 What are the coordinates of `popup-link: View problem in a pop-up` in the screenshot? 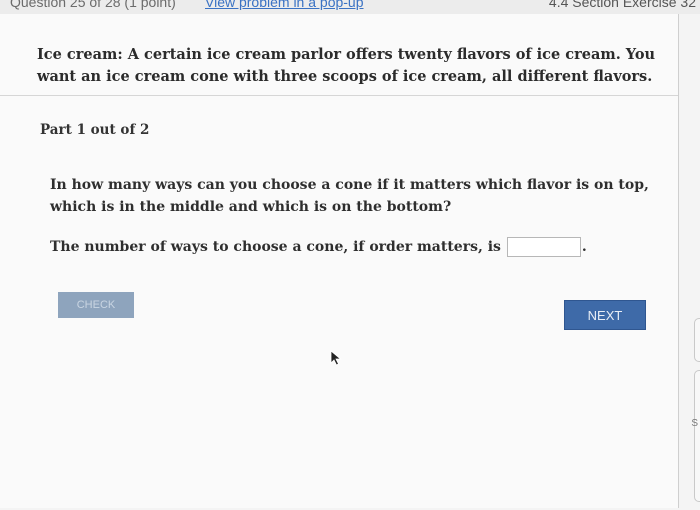 It's located at (284, 5).